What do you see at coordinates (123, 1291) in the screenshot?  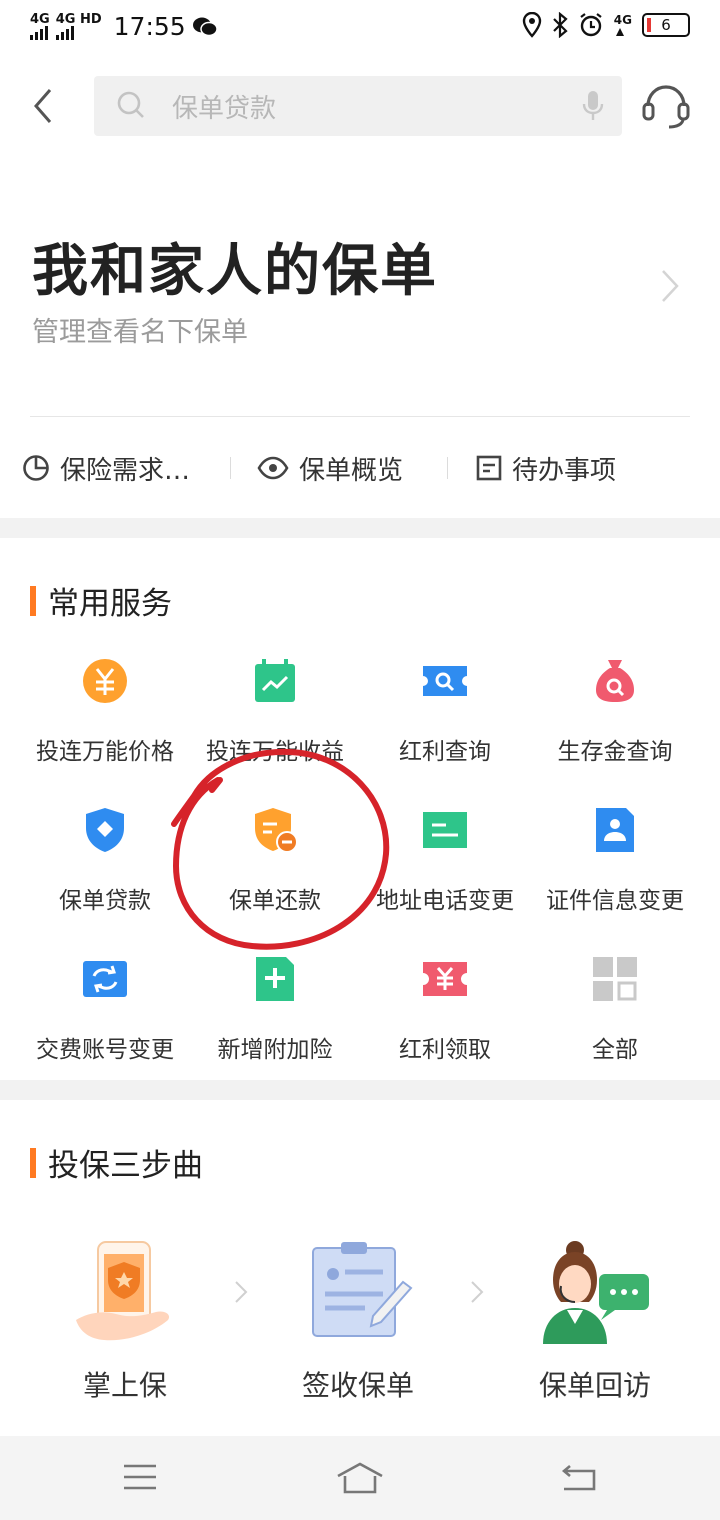 I see `phone-hand-shield-icon` at bounding box center [123, 1291].